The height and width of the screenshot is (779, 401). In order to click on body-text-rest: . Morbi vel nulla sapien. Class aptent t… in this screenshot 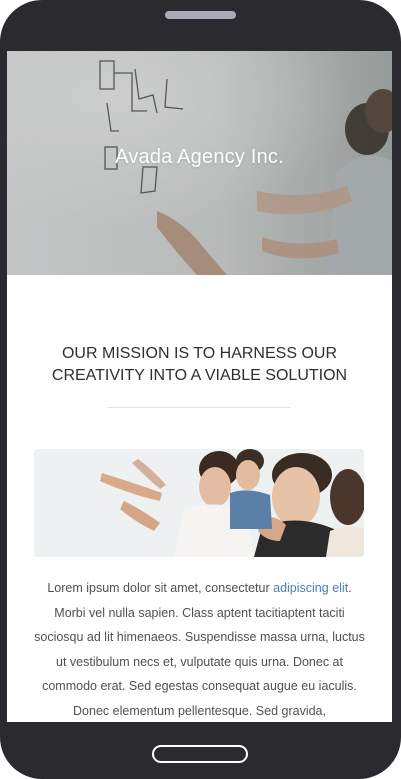, I will do `click(199, 649)`.